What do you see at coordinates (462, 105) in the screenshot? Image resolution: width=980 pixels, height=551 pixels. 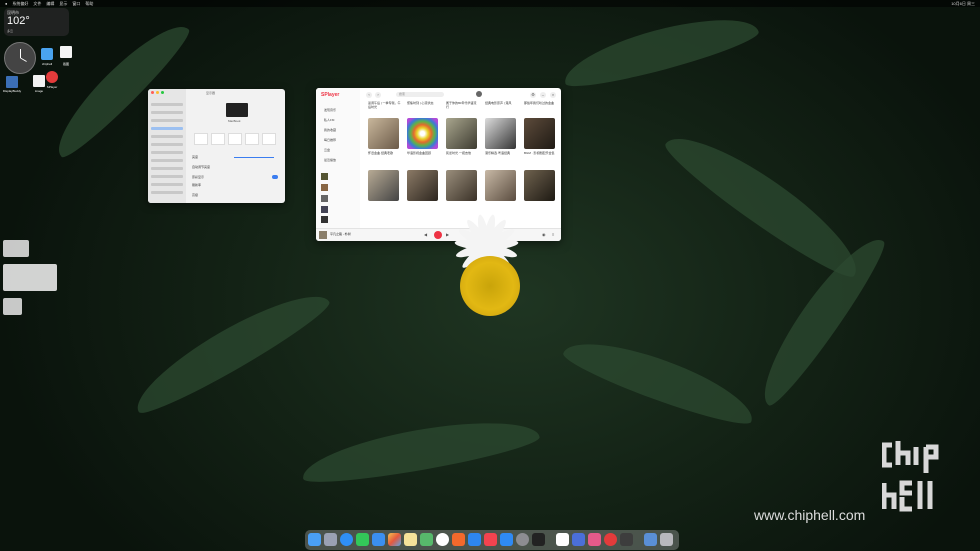 I see `card-title: 属于你的80年代华语流行` at bounding box center [462, 105].